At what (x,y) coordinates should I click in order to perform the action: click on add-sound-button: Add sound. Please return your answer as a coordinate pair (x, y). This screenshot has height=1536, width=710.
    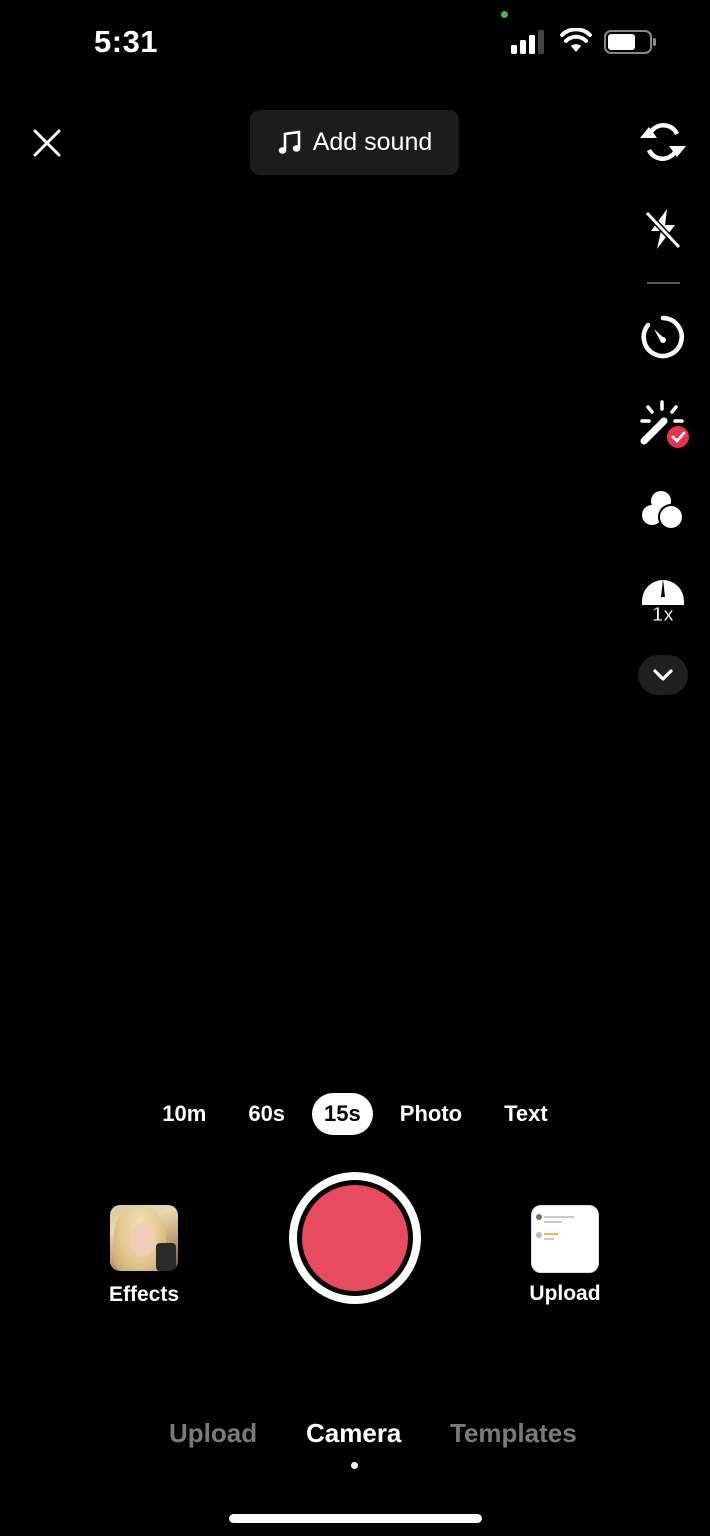
    Looking at the image, I should click on (354, 142).